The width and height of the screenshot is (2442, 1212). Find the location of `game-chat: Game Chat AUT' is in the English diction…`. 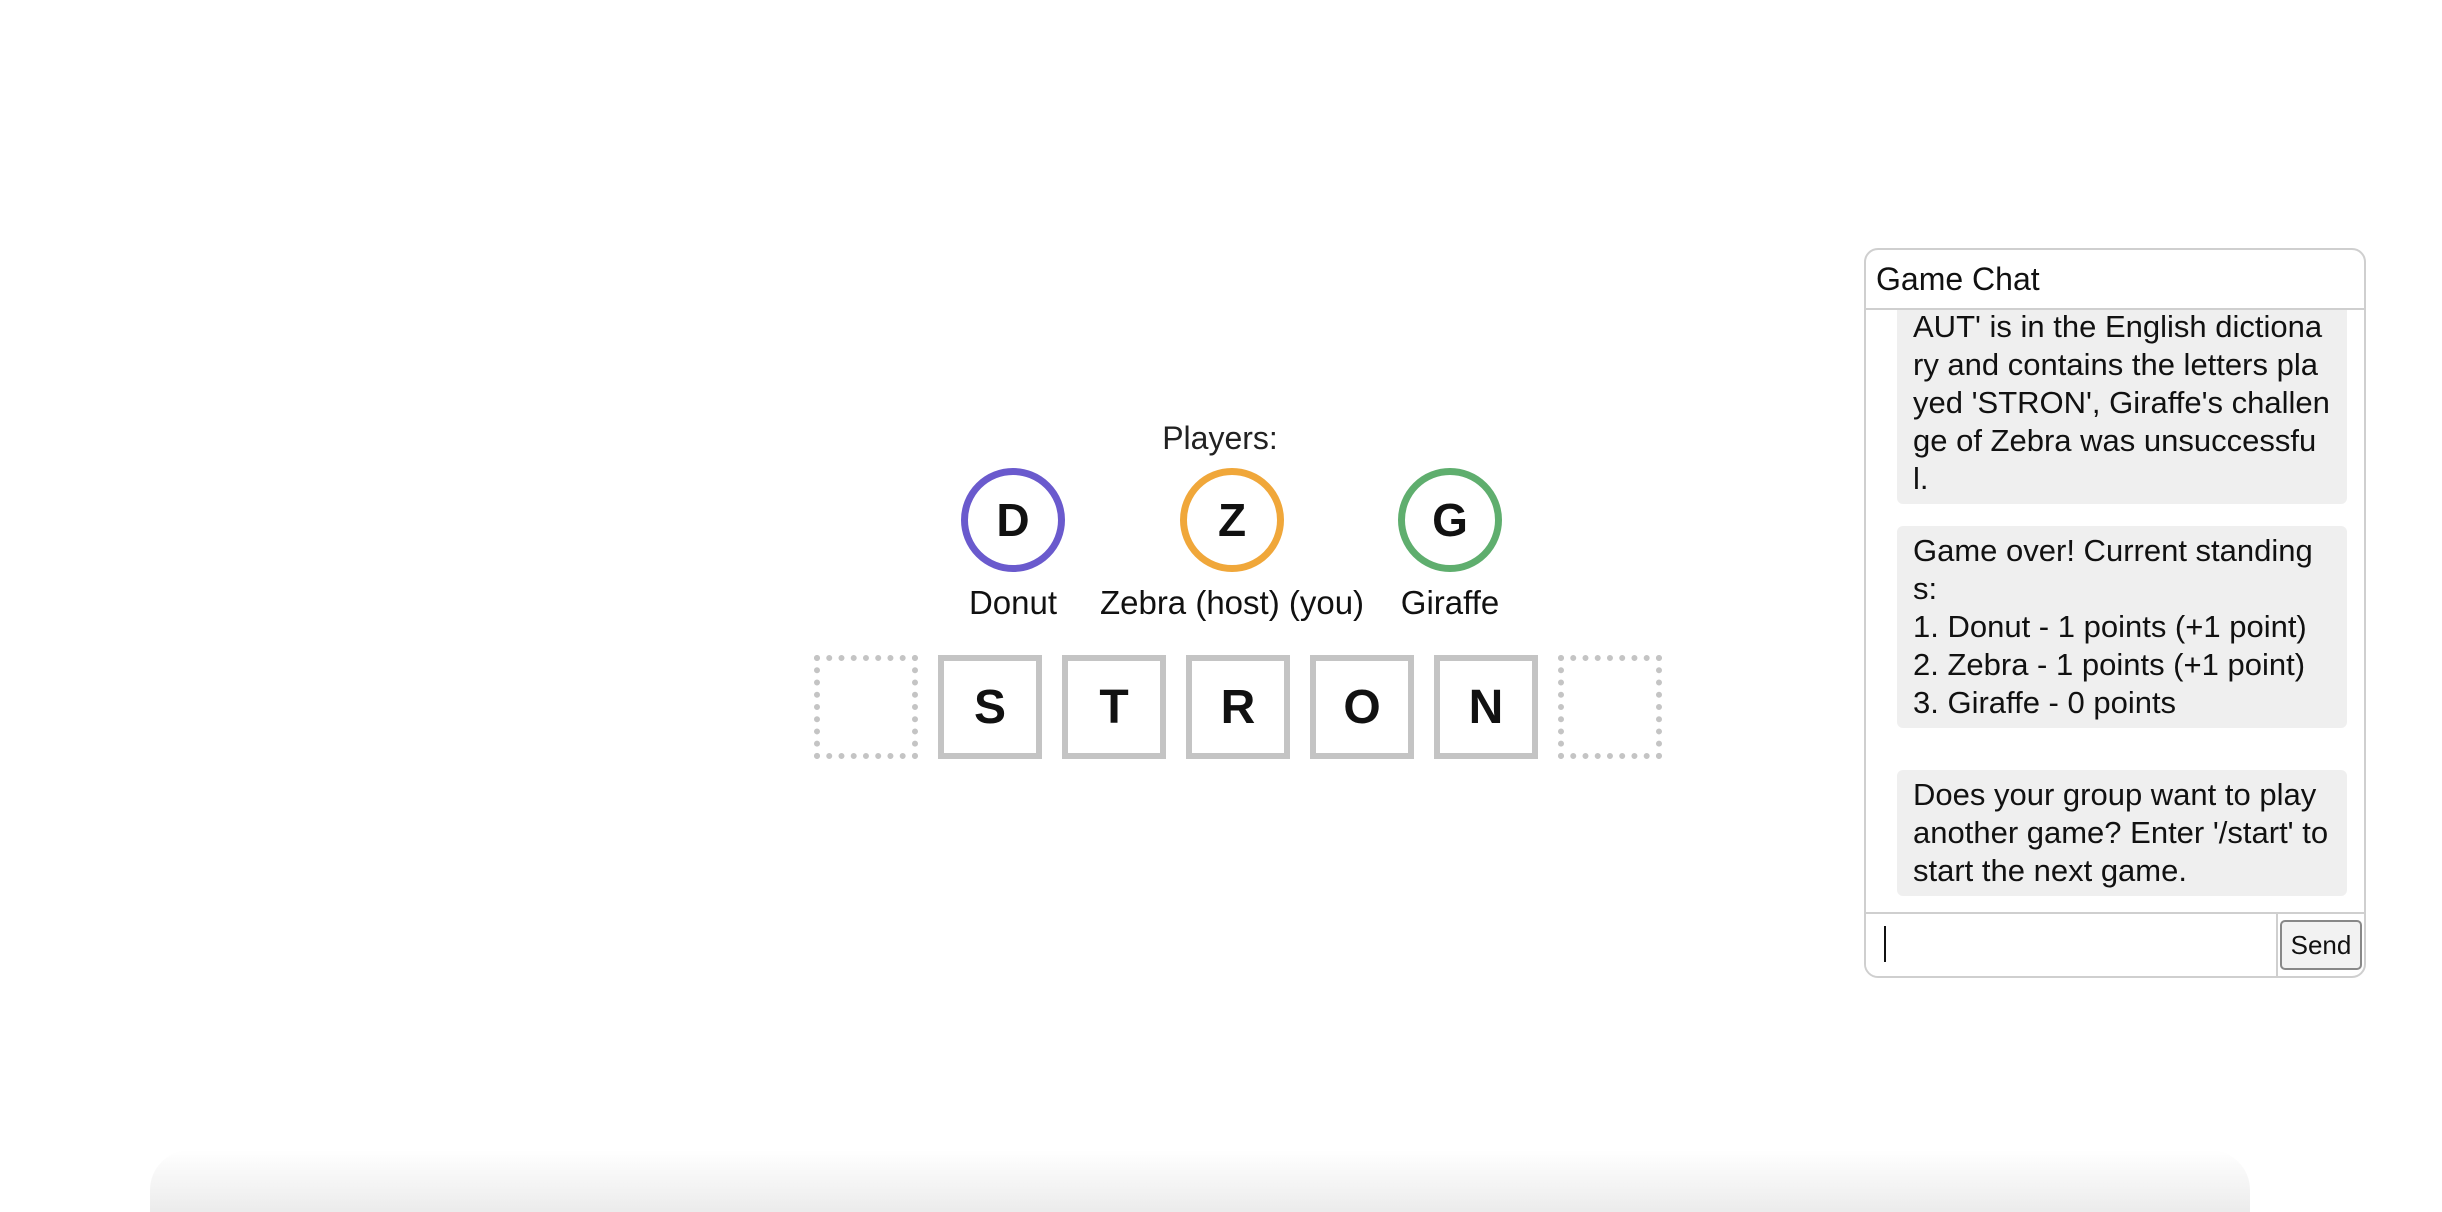

game-chat: Game Chat AUT' is in the English diction… is located at coordinates (2115, 613).